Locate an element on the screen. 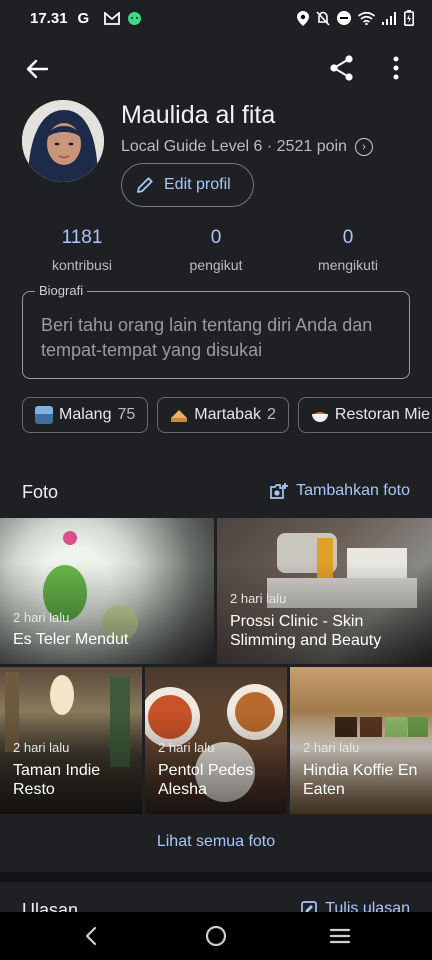 Image resolution: width=432 pixels, height=960 pixels. interest-chips: Malang 75 Martabak 2 Restoran Mie is located at coordinates (227, 416).